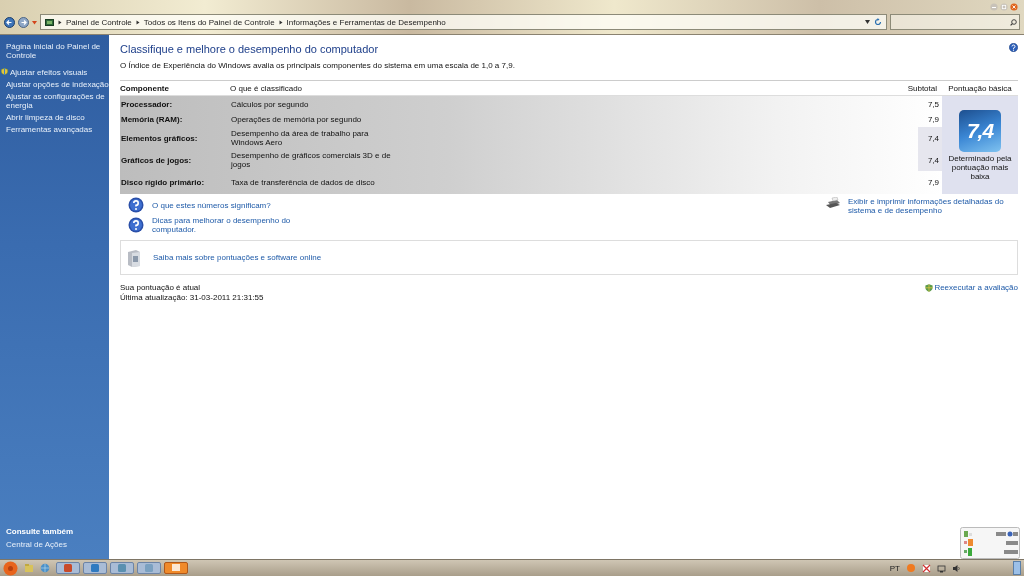  I want to click on search-icon, so click(1013, 22).